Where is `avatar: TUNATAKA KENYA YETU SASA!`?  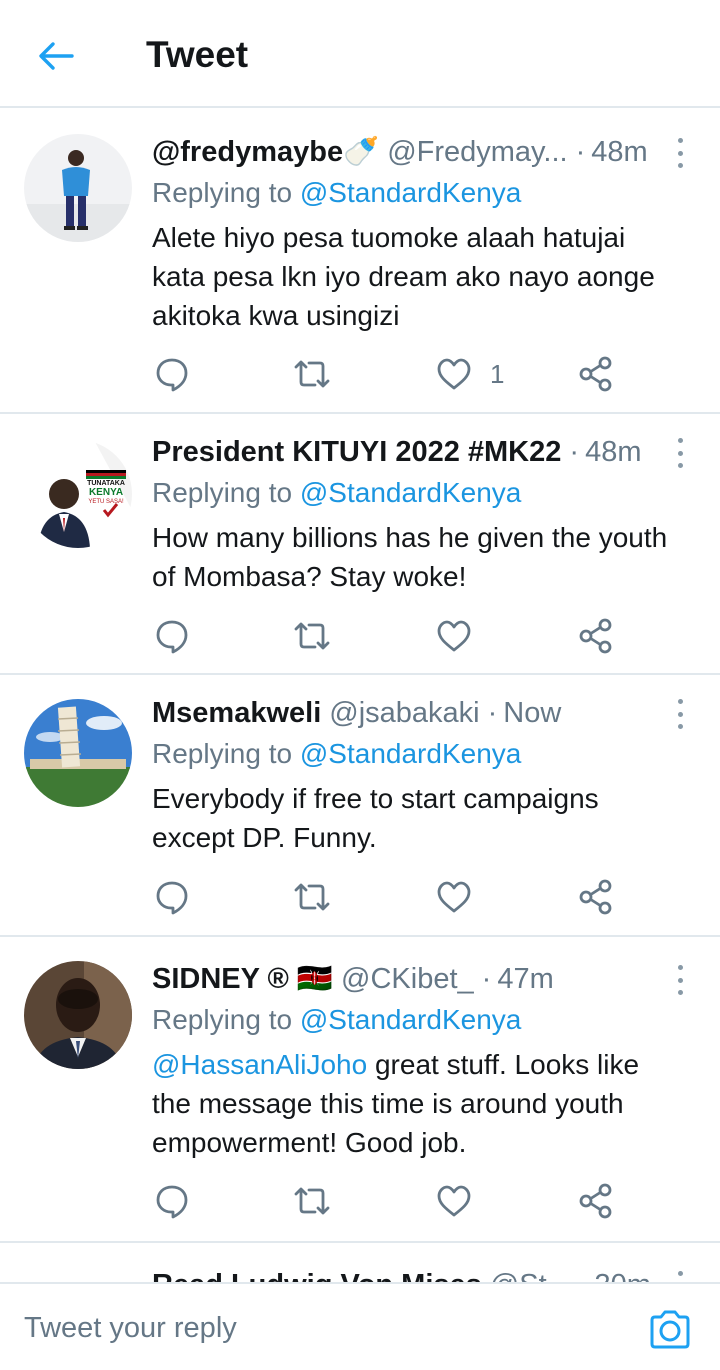
avatar: TUNATAKA KENYA YETU SASA! is located at coordinates (78, 494).